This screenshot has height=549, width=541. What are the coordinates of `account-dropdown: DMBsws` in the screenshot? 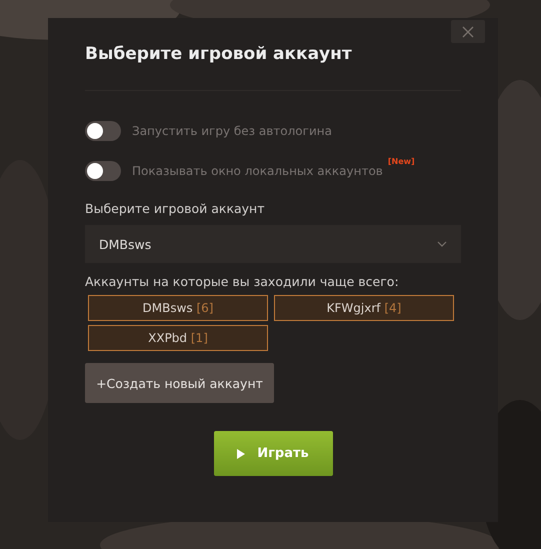 It's located at (273, 244).